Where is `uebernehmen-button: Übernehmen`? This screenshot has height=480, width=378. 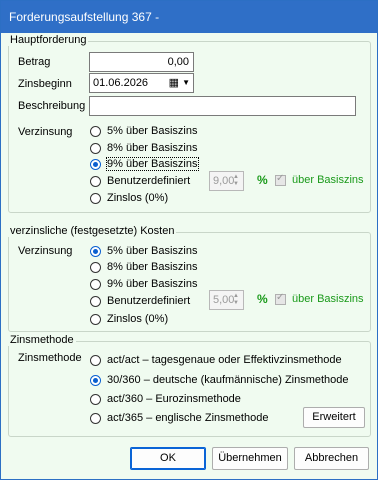
uebernehmen-button: Übernehmen is located at coordinates (250, 458).